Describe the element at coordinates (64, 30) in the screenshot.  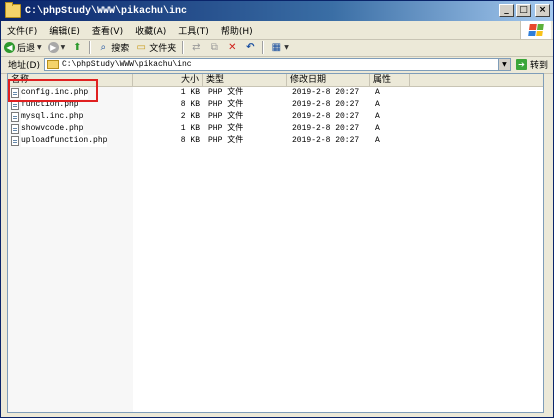
I see `menu-edit: 编辑(E)` at that location.